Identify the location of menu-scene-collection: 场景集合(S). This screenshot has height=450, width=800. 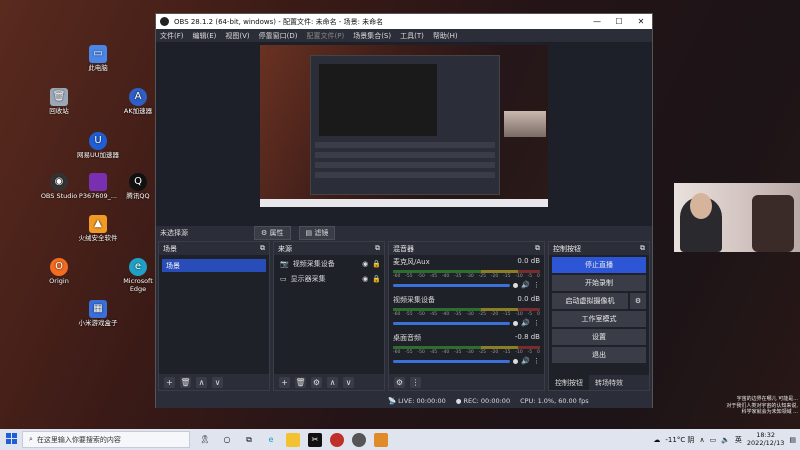
(372, 36).